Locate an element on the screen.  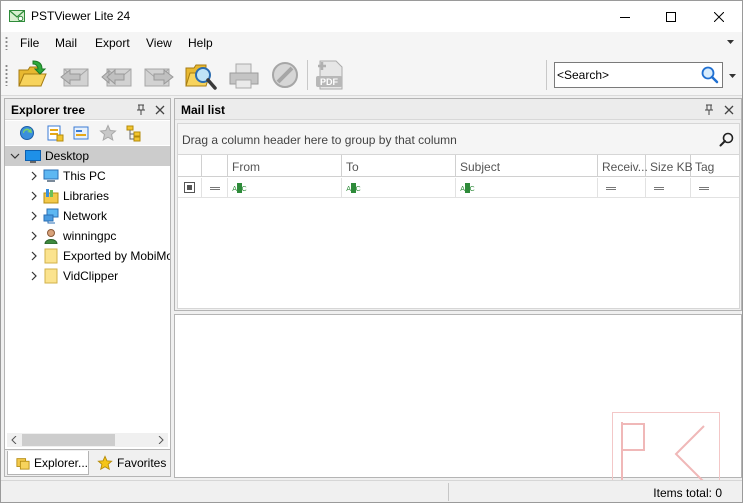
close-icon is located at coordinates (719, 16).